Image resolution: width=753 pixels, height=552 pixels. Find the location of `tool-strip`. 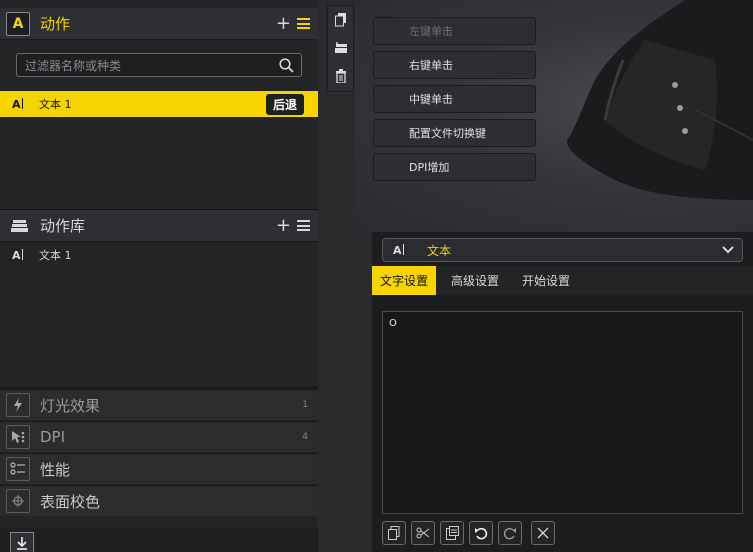

tool-strip is located at coordinates (340, 48).